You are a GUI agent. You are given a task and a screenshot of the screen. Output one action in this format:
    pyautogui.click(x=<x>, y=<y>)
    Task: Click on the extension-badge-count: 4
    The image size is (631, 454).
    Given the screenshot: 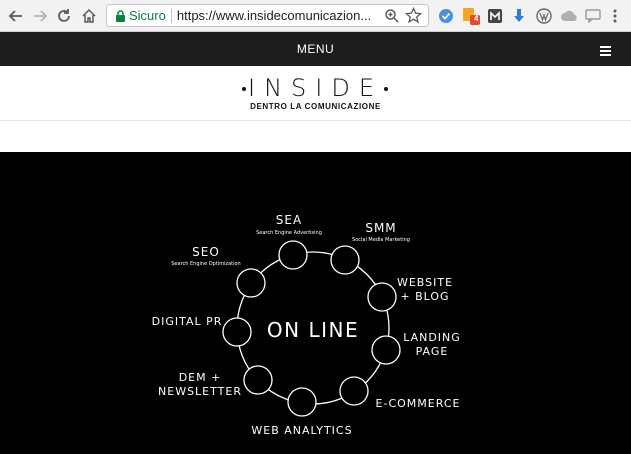 What is the action you would take?
    pyautogui.click(x=476, y=18)
    